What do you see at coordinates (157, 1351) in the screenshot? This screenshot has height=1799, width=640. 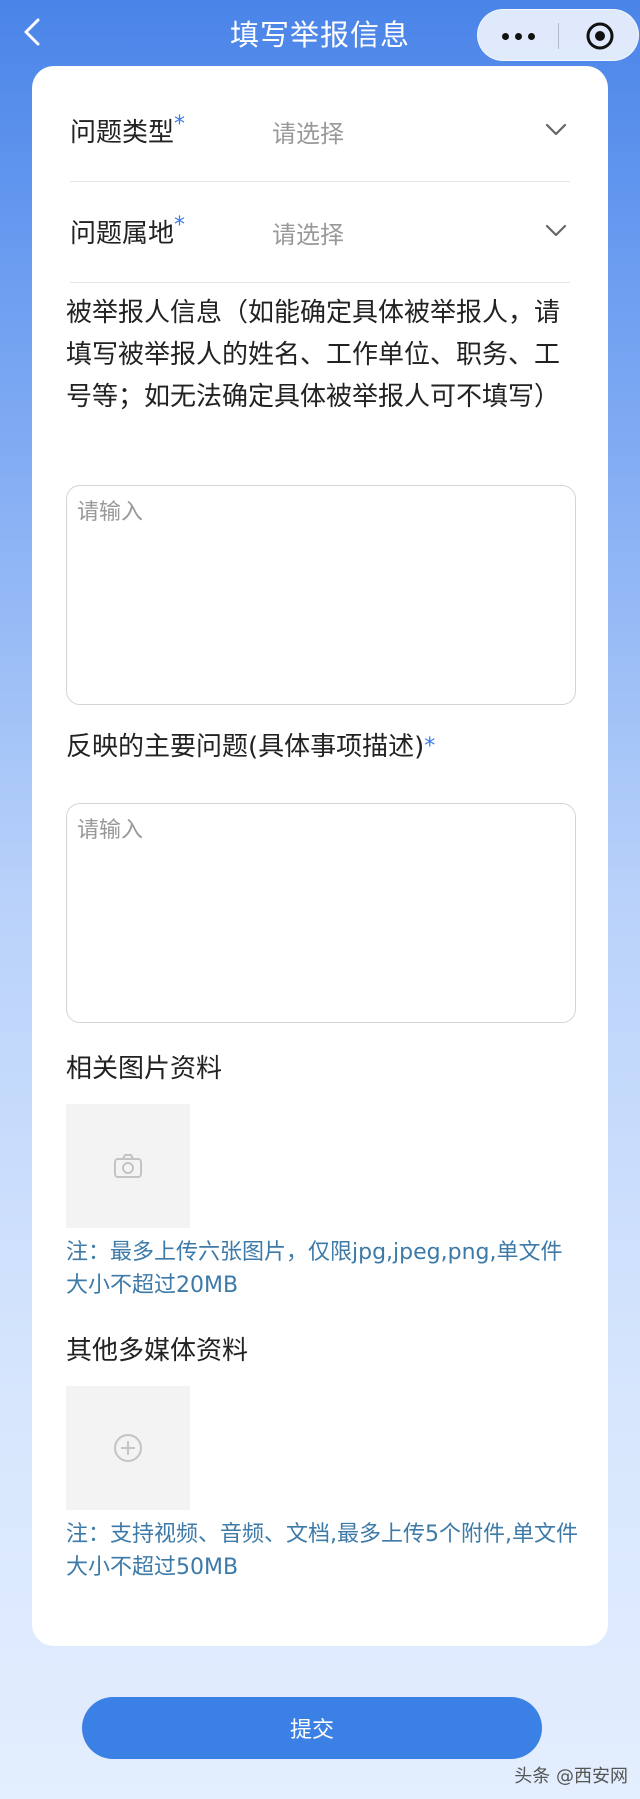 I see `media-label: 其他多媒体资料` at bounding box center [157, 1351].